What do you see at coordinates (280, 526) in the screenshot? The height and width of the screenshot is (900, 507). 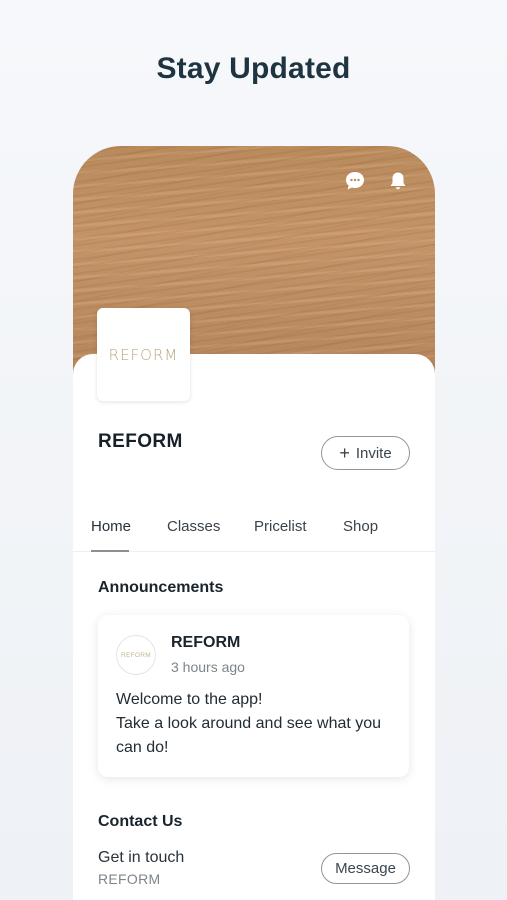 I see `tab-pricelist: Pricelist` at bounding box center [280, 526].